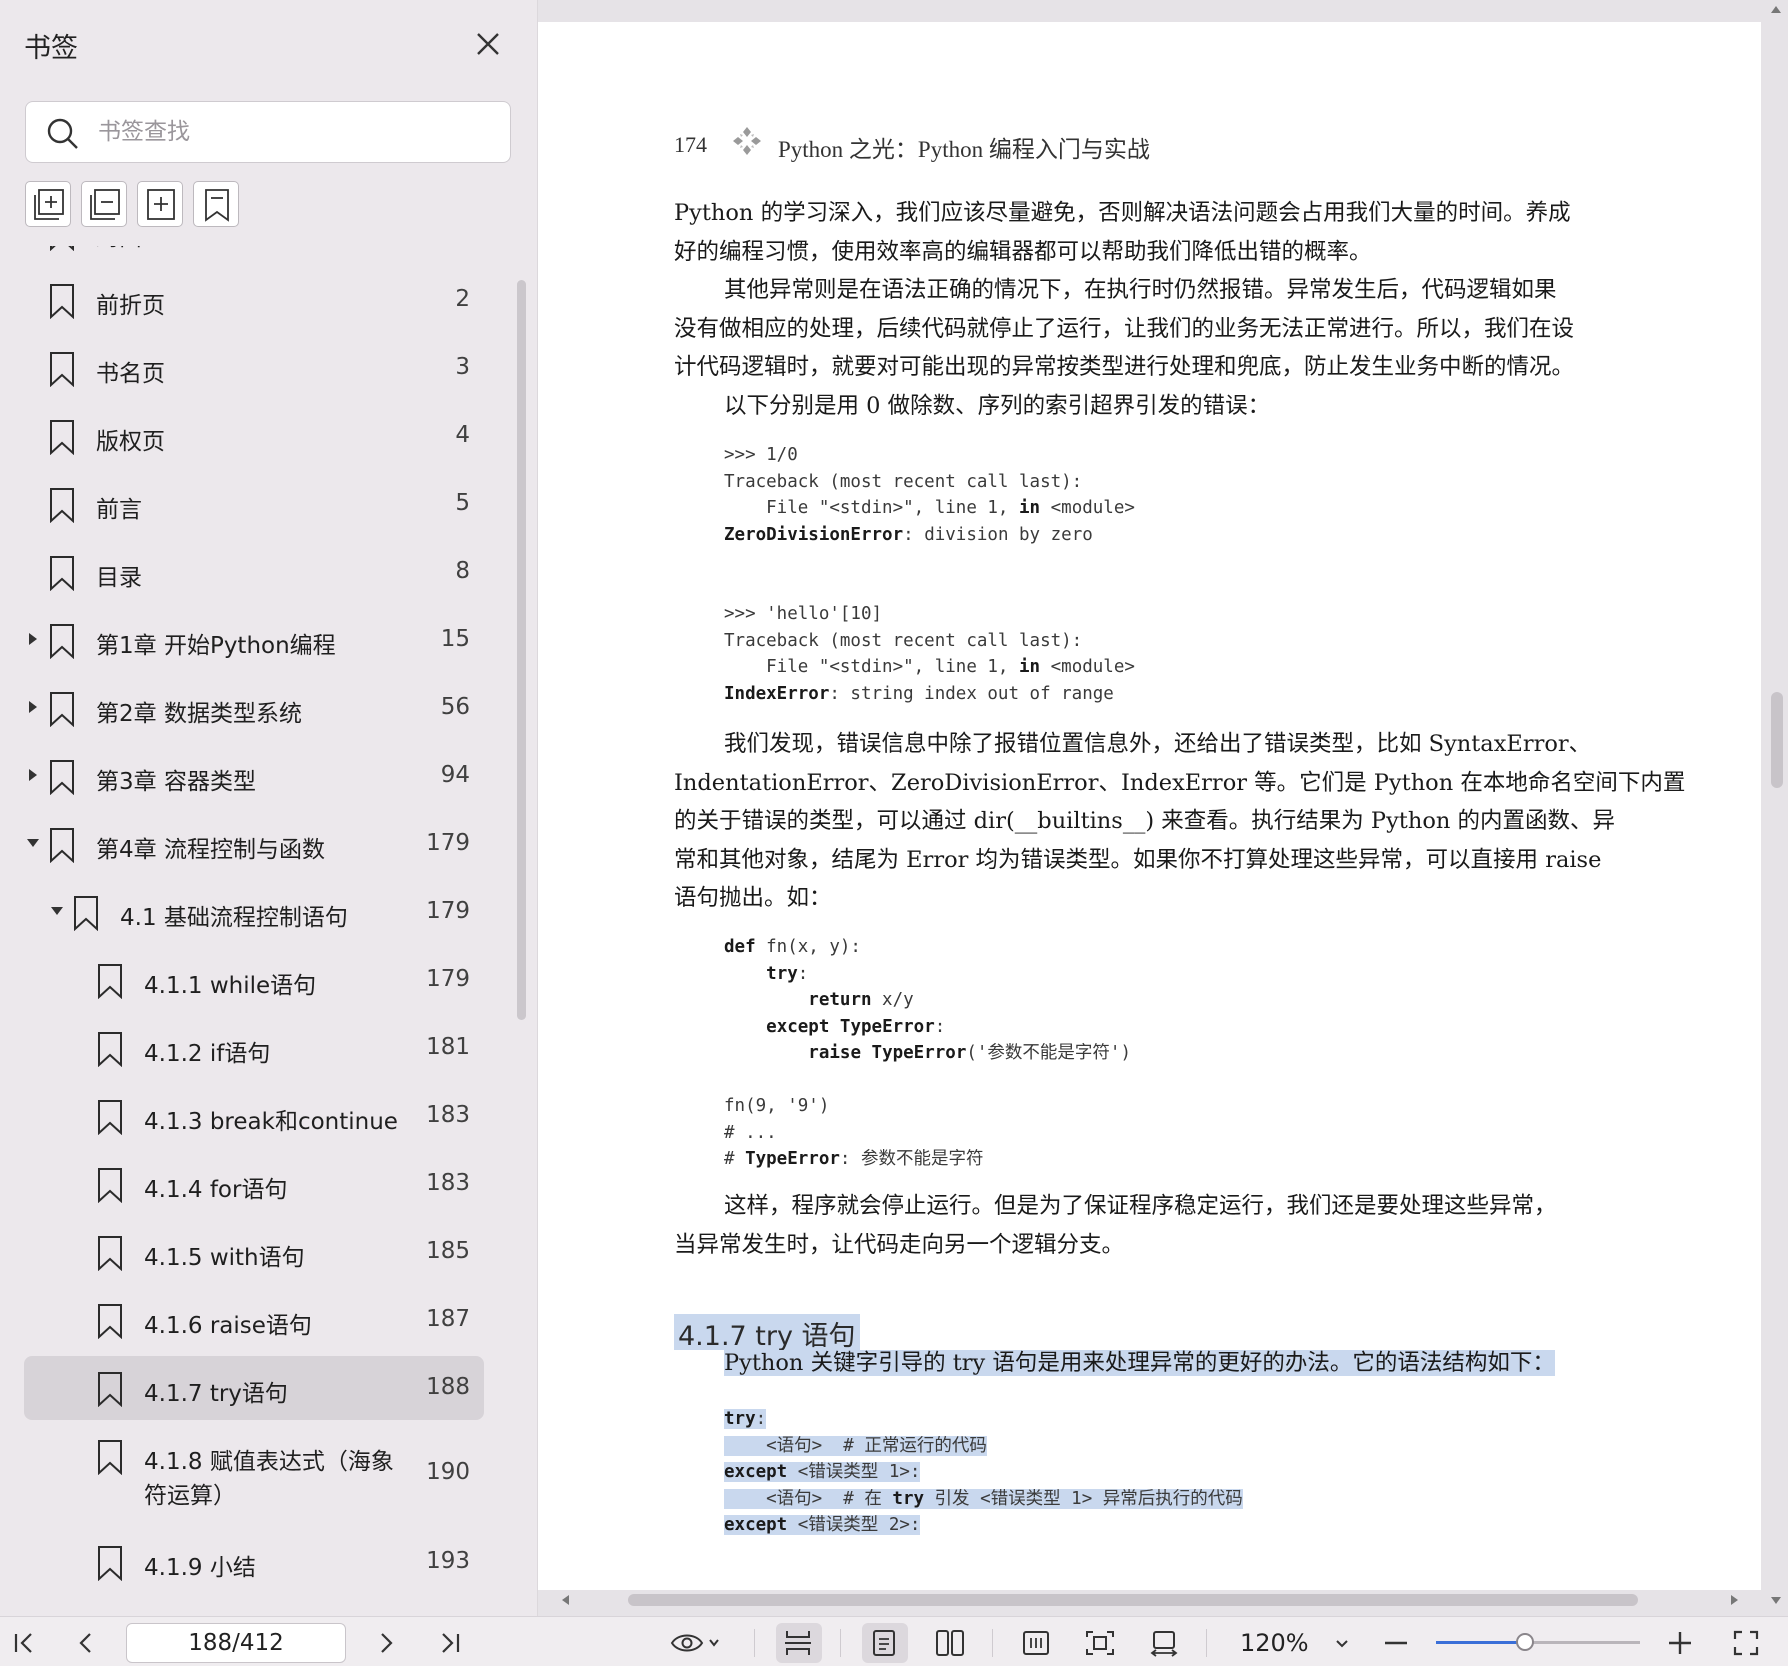 The width and height of the screenshot is (1788, 1666). I want to click on zoom-slider-handle, so click(1524, 1642).